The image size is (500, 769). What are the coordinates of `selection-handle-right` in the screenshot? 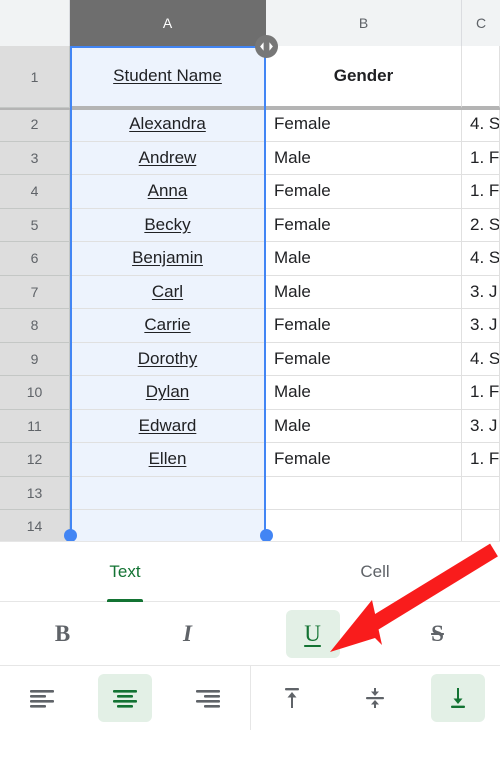 It's located at (266, 535).